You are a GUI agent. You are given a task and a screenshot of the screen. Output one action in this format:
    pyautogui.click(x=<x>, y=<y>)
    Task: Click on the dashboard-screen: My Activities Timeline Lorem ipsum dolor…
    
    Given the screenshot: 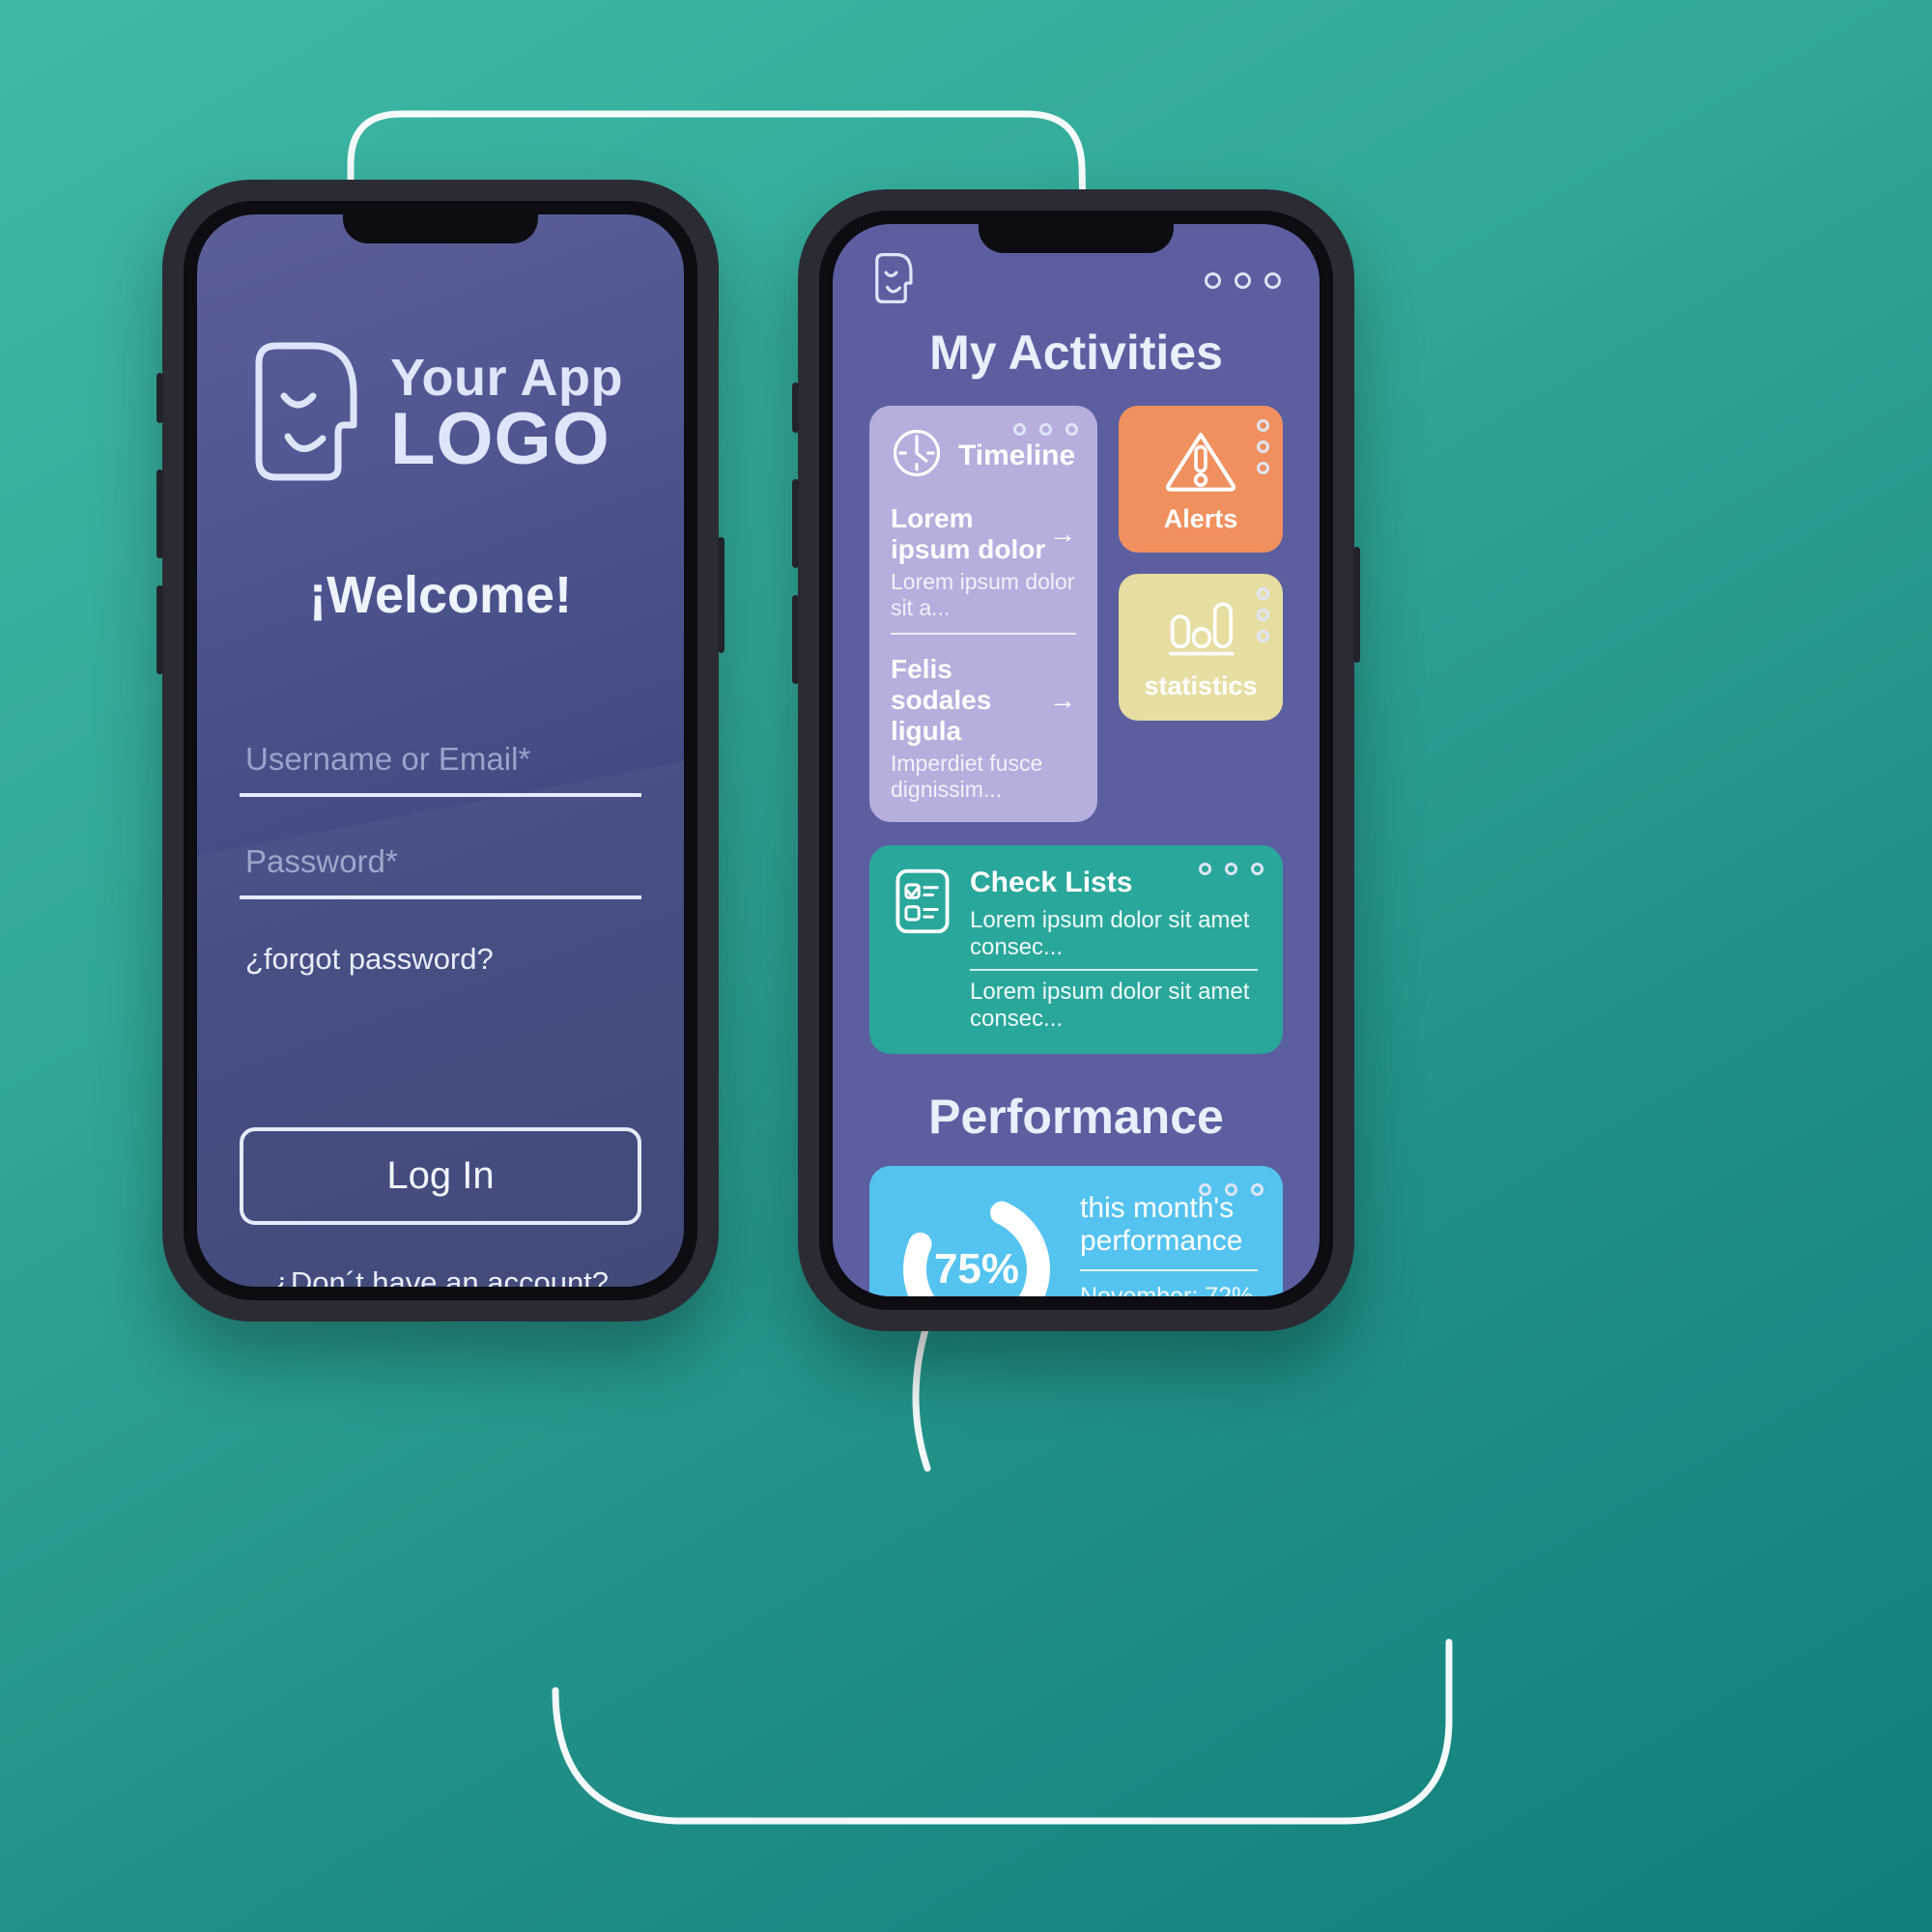 What is the action you would take?
    pyautogui.click(x=1076, y=760)
    